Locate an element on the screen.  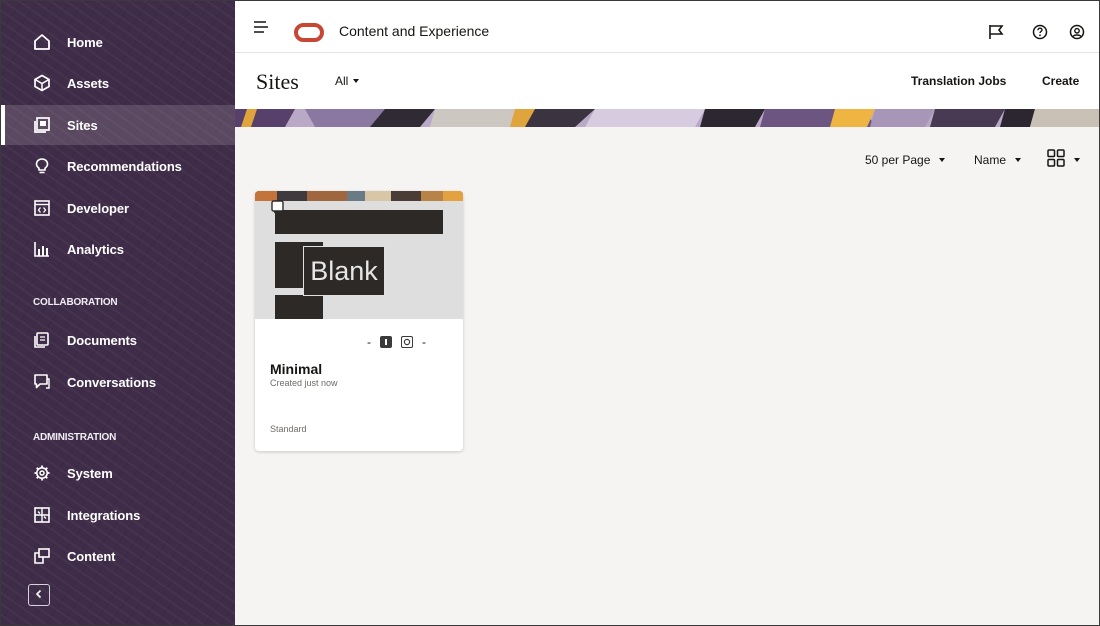
content-icon is located at coordinates (42, 556).